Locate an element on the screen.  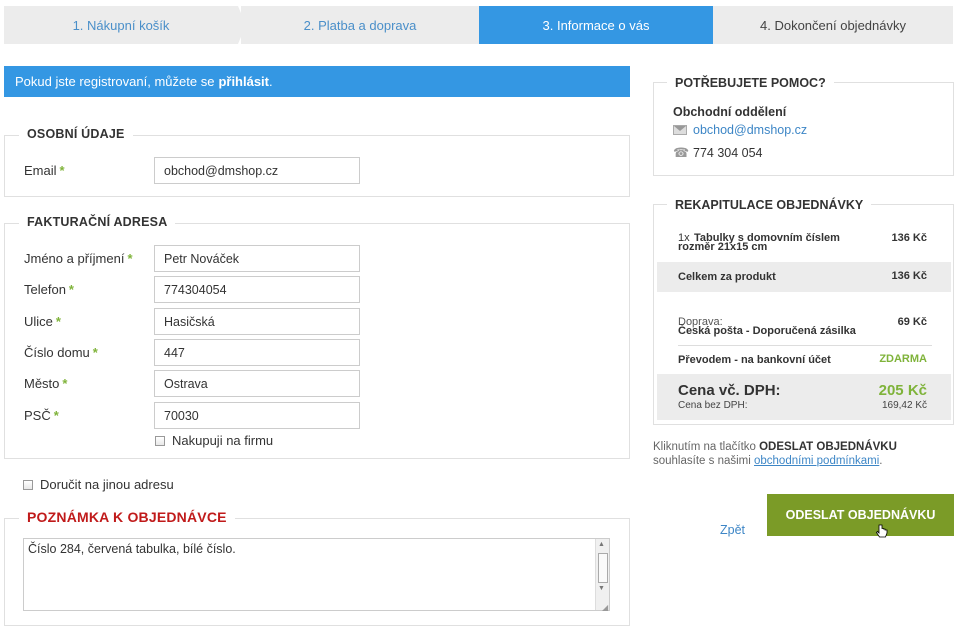
shipping-name: Česká pošta - Doporučená zásilka is located at coordinates (767, 331).